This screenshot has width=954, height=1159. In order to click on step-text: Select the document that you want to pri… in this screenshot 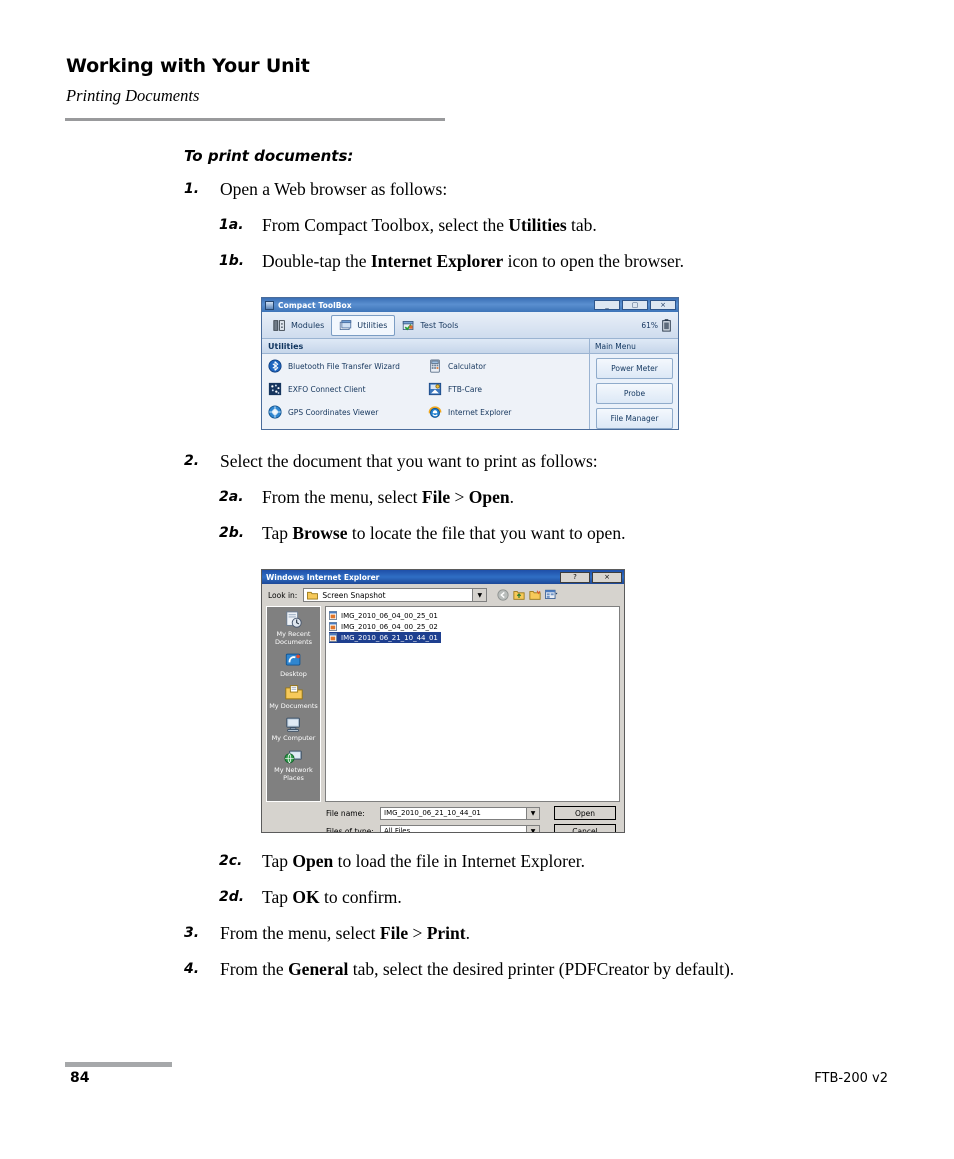, I will do `click(409, 461)`.